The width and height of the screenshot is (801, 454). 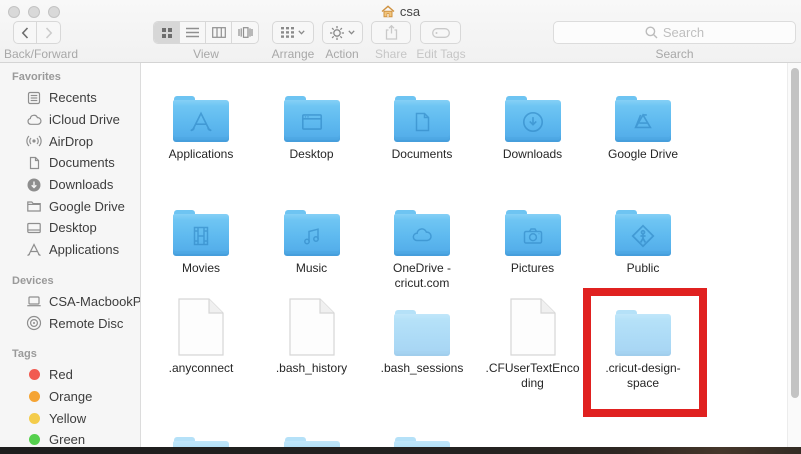 What do you see at coordinates (532, 154) in the screenshot?
I see `item-label: Downloads` at bounding box center [532, 154].